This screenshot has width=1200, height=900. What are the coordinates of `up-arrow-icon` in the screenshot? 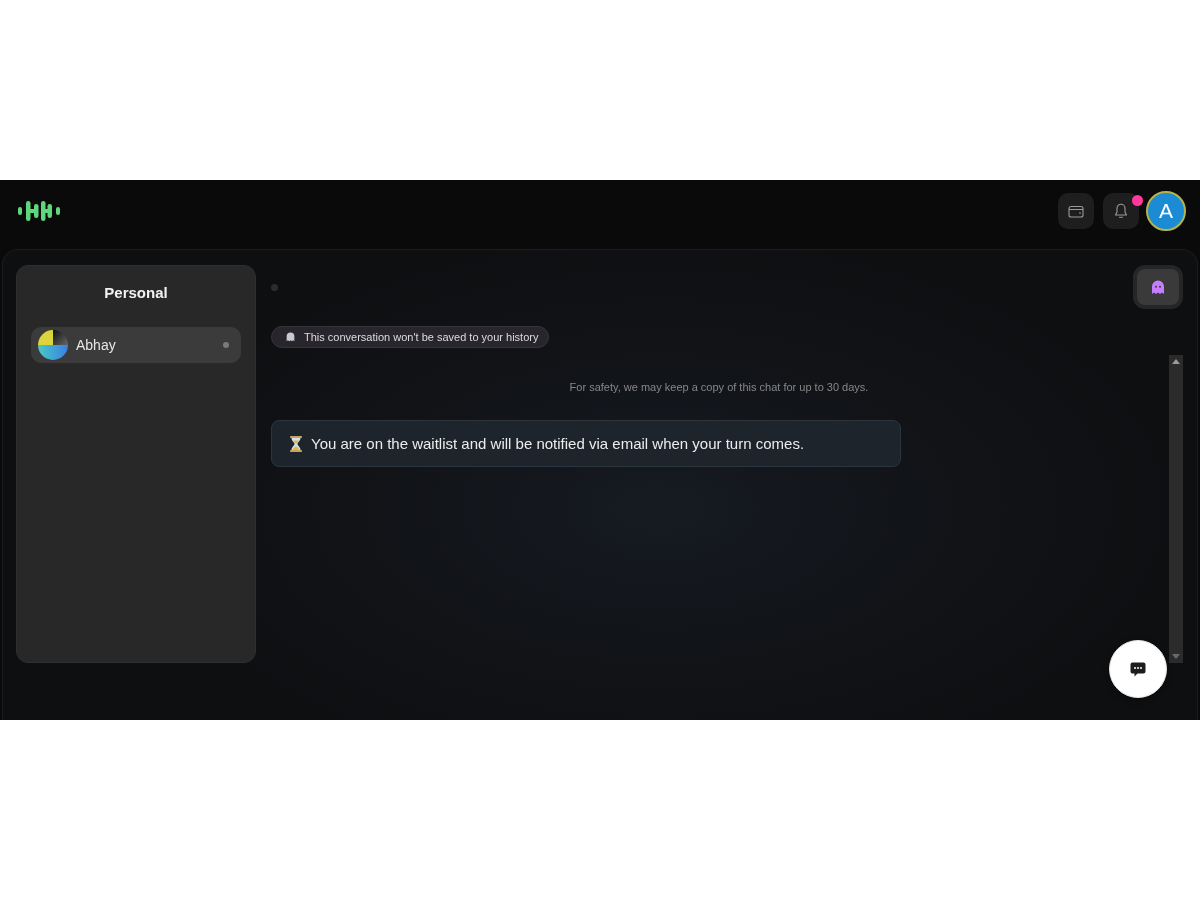 It's located at (1176, 361).